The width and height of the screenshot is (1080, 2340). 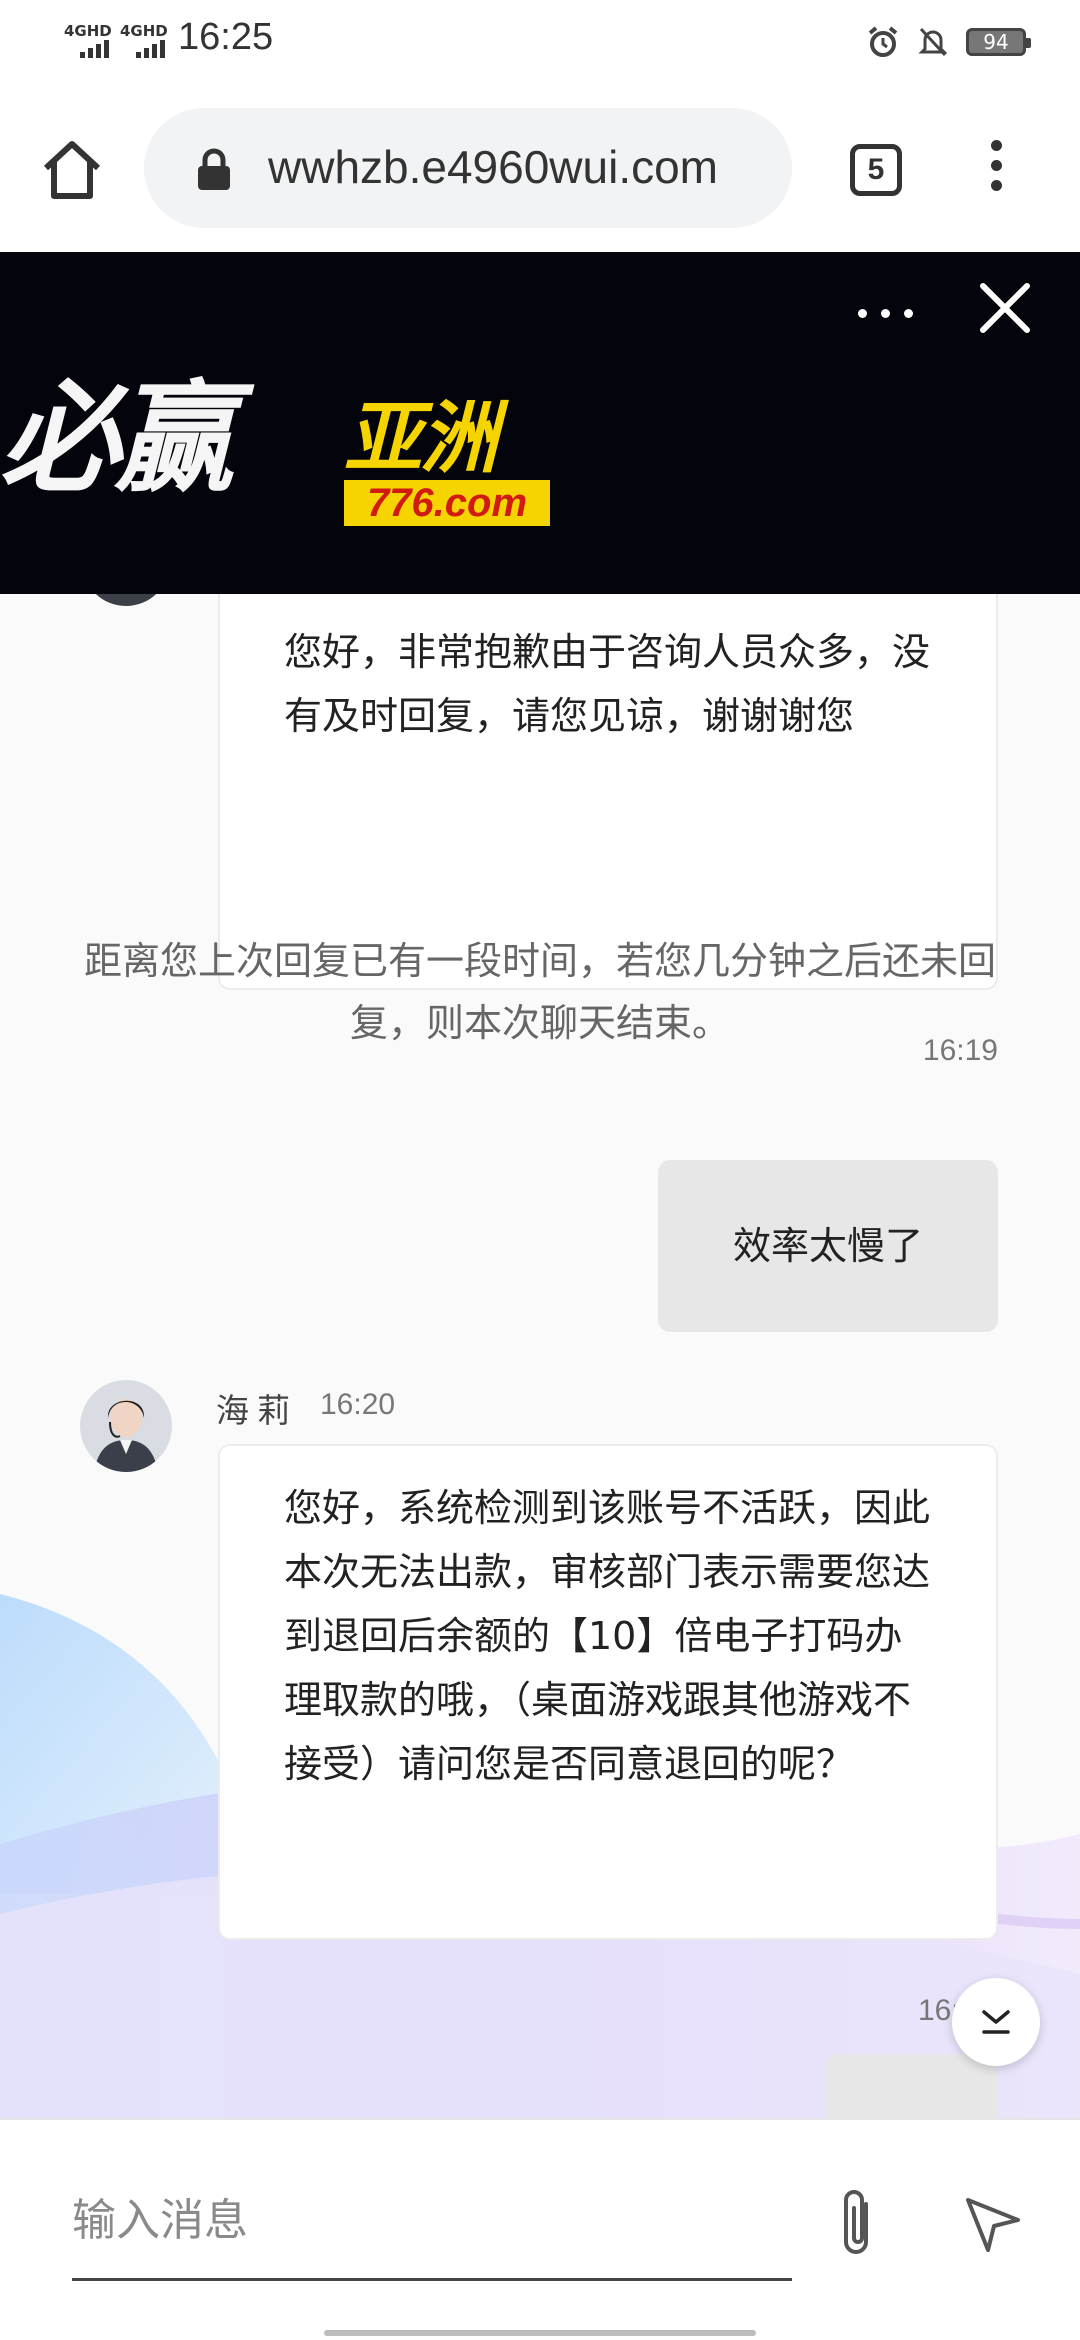 What do you see at coordinates (432, 2279) in the screenshot?
I see `input-underline` at bounding box center [432, 2279].